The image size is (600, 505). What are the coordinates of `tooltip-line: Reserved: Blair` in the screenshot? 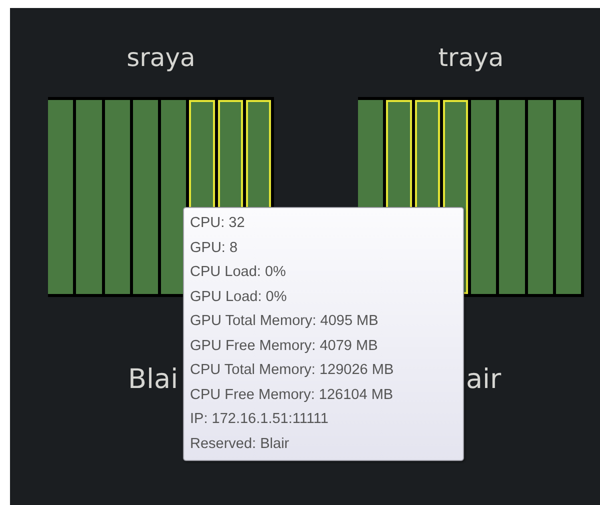 It's located at (240, 444).